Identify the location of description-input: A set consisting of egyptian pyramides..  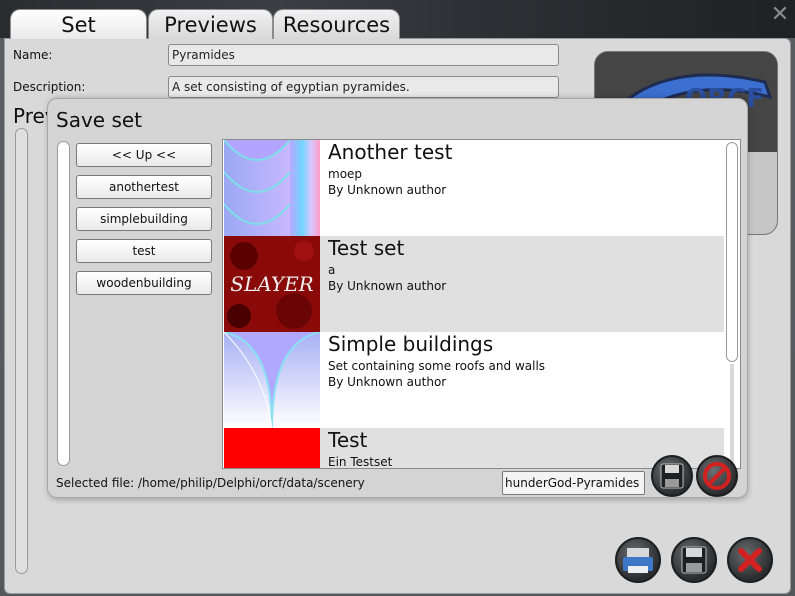
(363, 87).